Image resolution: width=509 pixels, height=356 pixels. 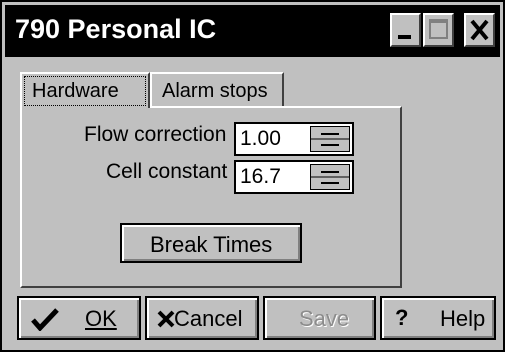 I want to click on ok-button: OK, so click(x=79, y=318).